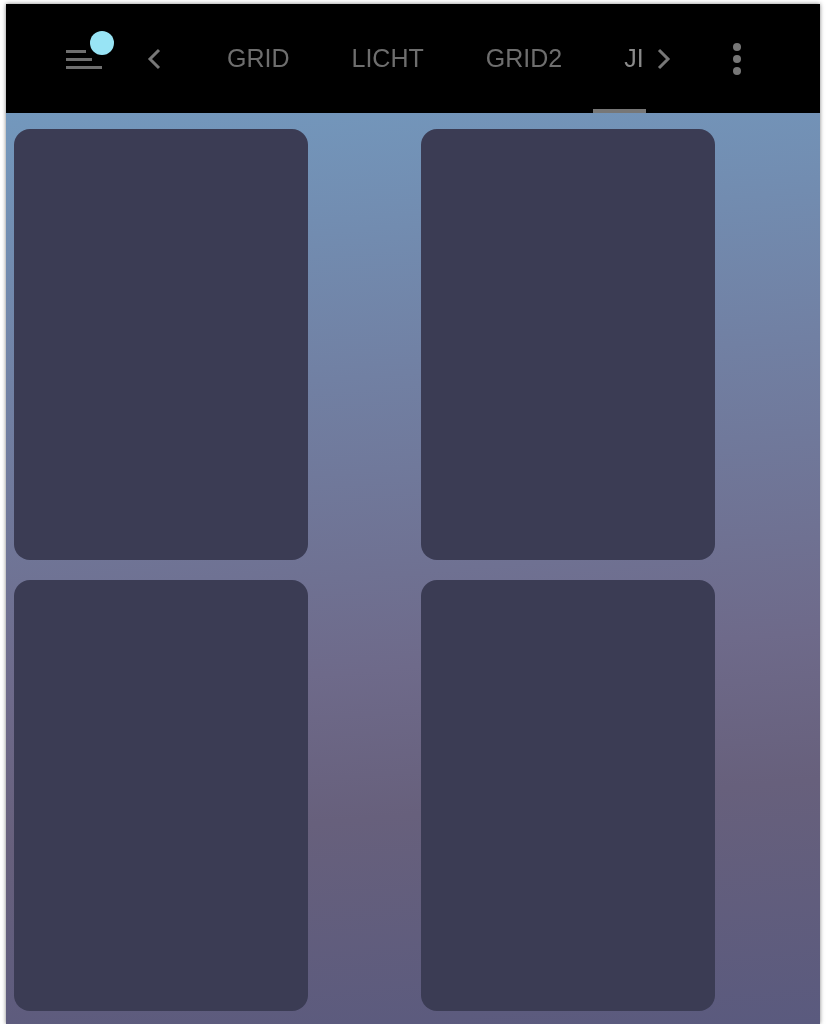  Describe the element at coordinates (387, 60) in the screenshot. I see `tab: LICHT` at that location.